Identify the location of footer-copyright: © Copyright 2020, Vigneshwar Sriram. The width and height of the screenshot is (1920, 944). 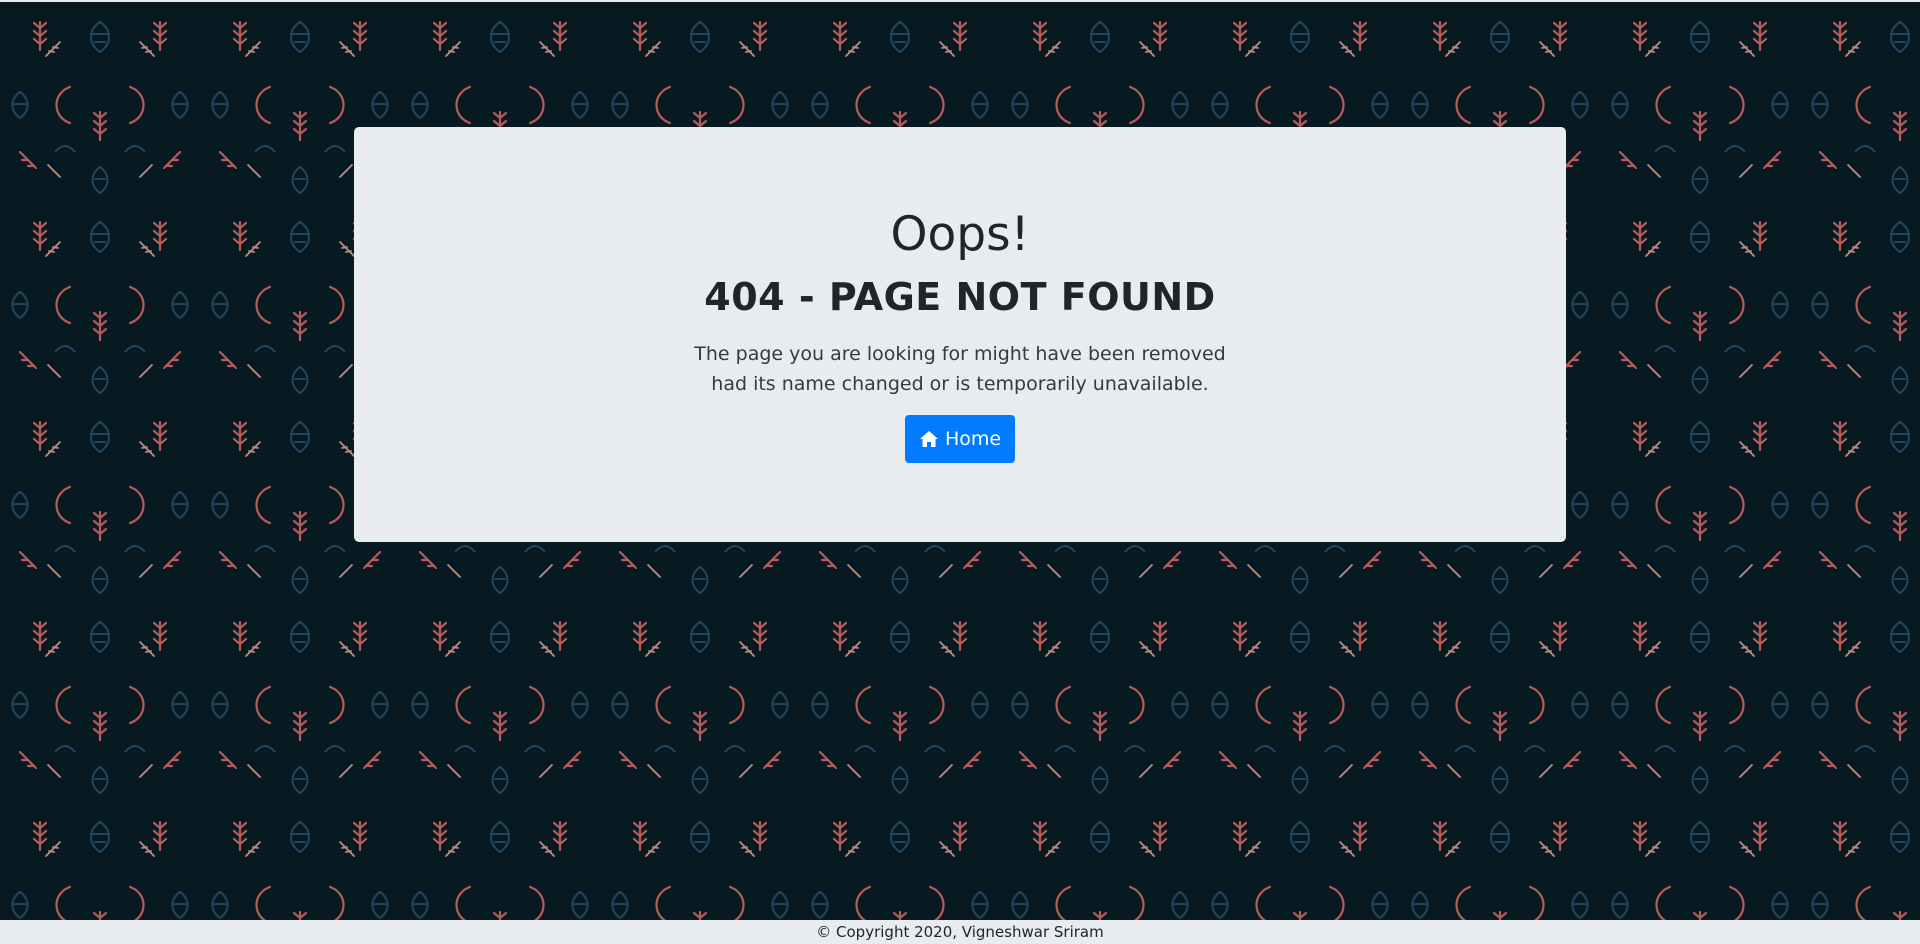
(960, 932).